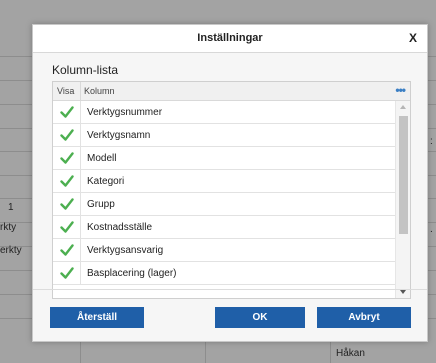  What do you see at coordinates (350, 353) in the screenshot?
I see `bg-cell: Håkan` at bounding box center [350, 353].